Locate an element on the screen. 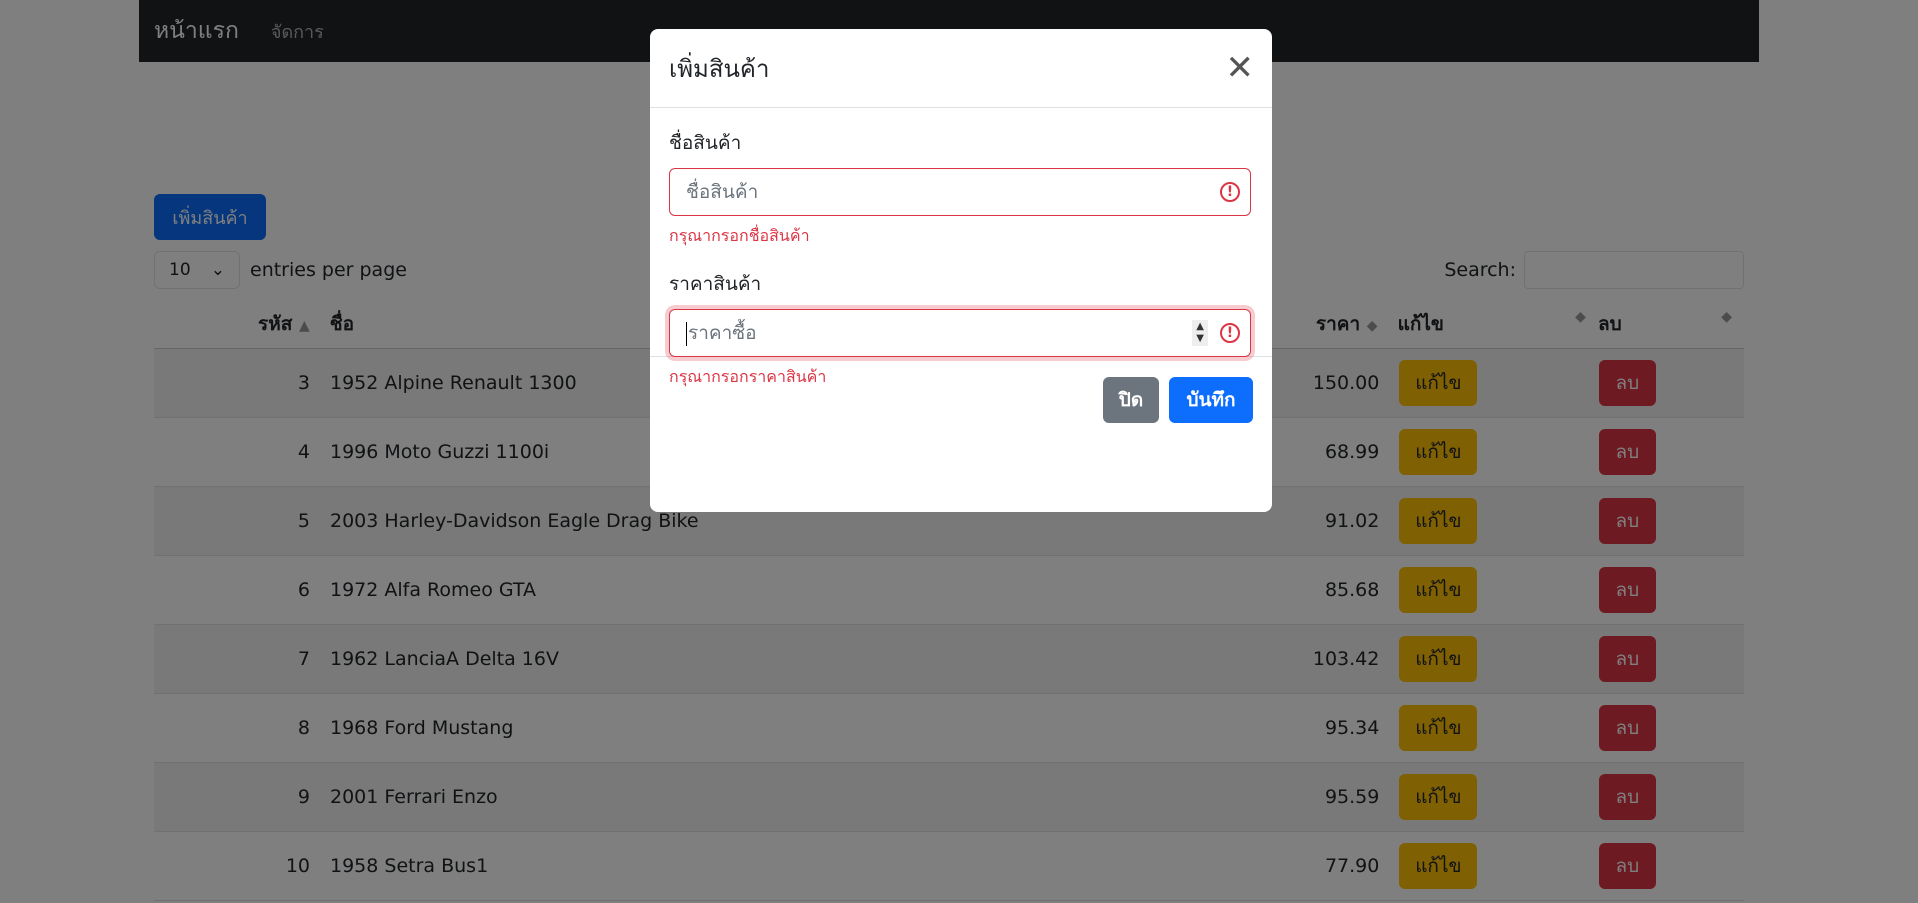 The width and height of the screenshot is (1918, 903). close-icon: ✕ is located at coordinates (1240, 68).